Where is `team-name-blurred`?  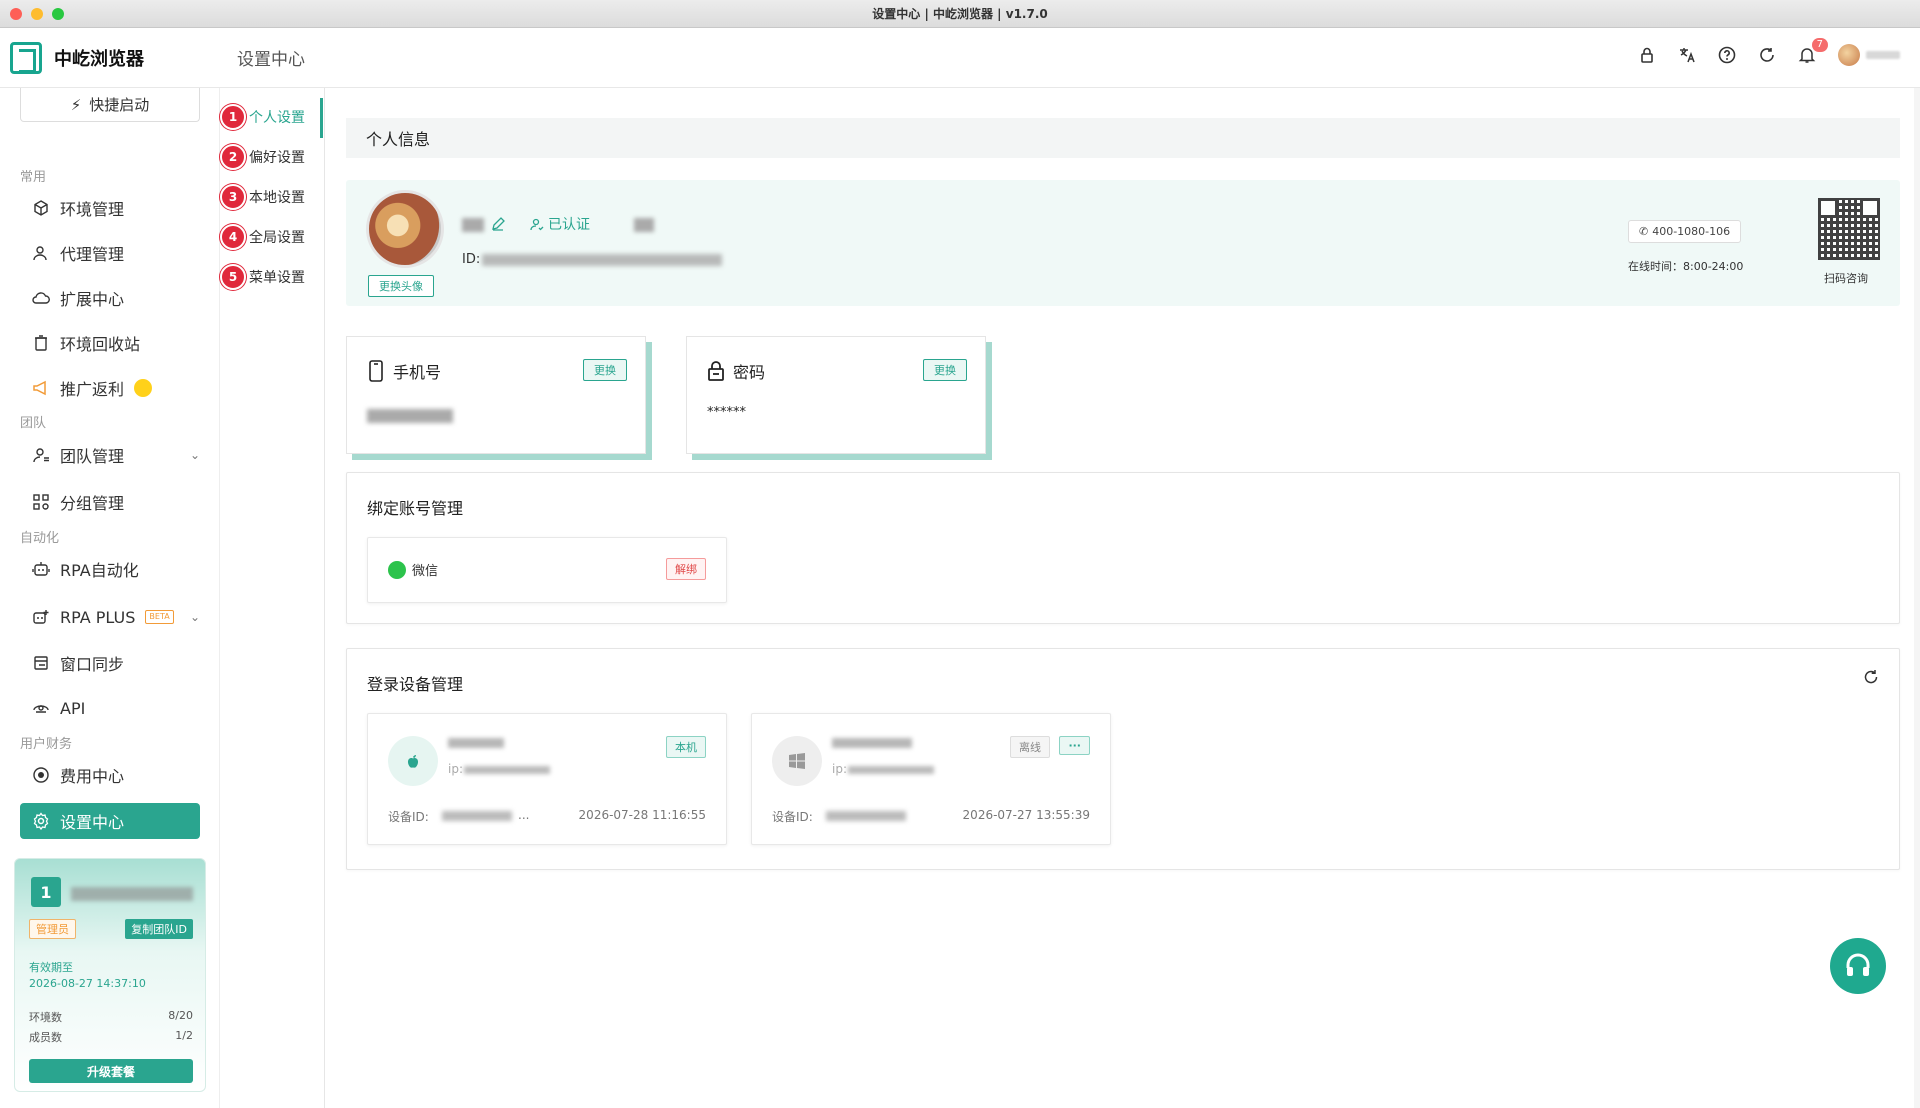
team-name-blurred is located at coordinates (132, 894).